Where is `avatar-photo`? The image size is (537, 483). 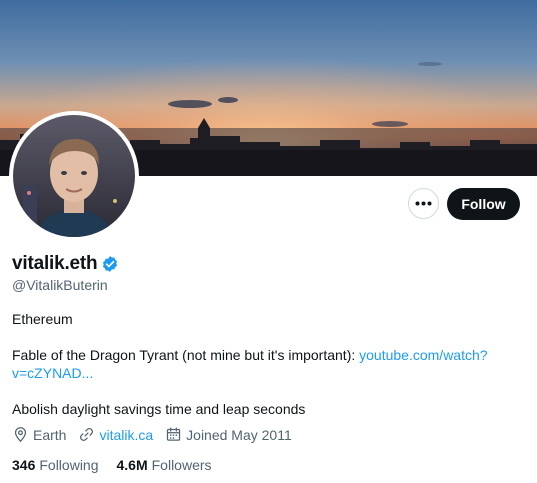
avatar-photo is located at coordinates (74, 176).